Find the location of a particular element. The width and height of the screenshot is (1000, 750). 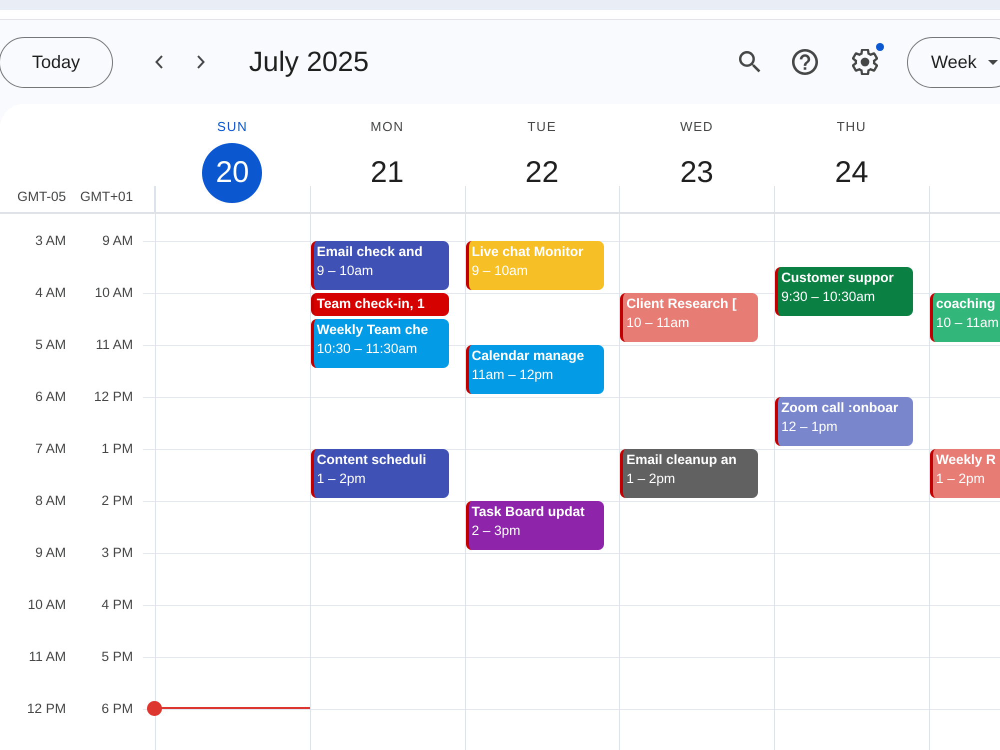

day-number: 23 is located at coordinates (696, 173).